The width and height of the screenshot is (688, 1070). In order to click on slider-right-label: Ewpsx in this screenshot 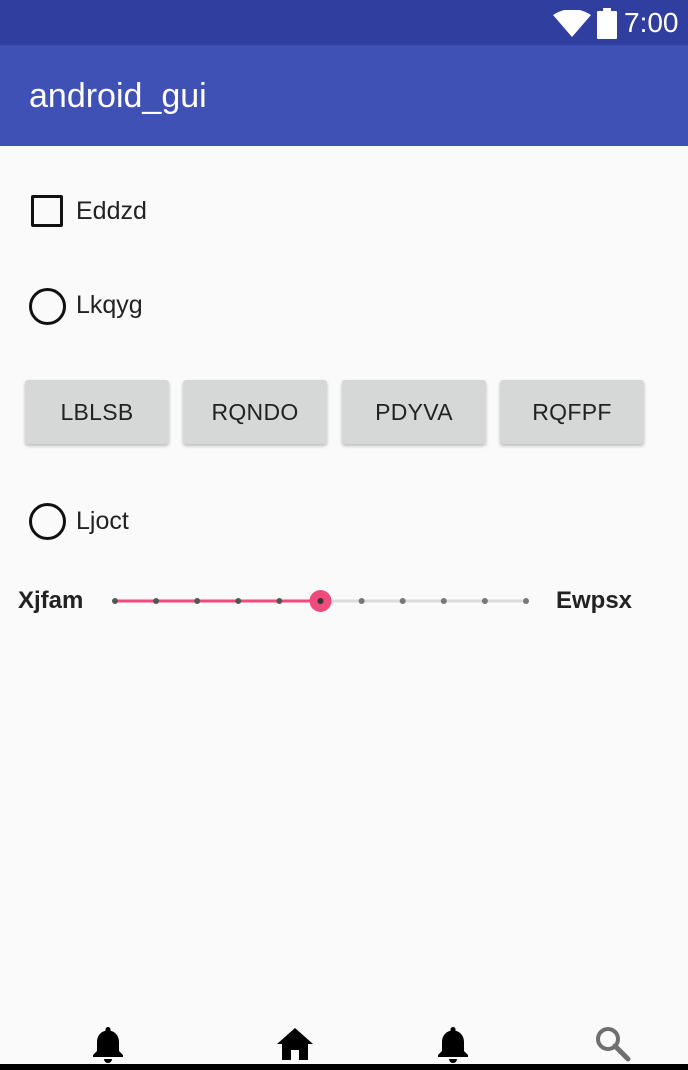, I will do `click(594, 600)`.